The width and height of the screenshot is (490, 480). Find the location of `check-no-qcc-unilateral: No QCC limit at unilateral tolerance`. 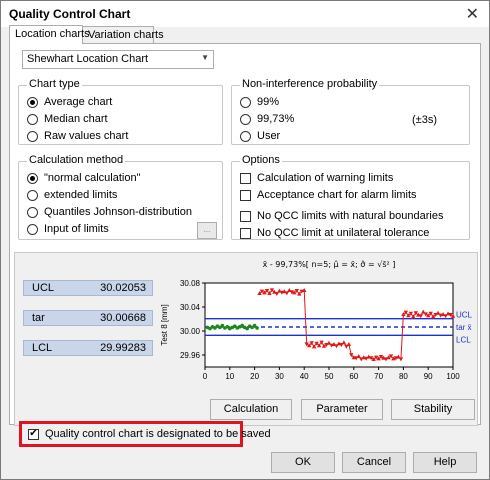

check-no-qcc-unilateral: No QCC limit at unilateral tolerance is located at coordinates (334, 233).